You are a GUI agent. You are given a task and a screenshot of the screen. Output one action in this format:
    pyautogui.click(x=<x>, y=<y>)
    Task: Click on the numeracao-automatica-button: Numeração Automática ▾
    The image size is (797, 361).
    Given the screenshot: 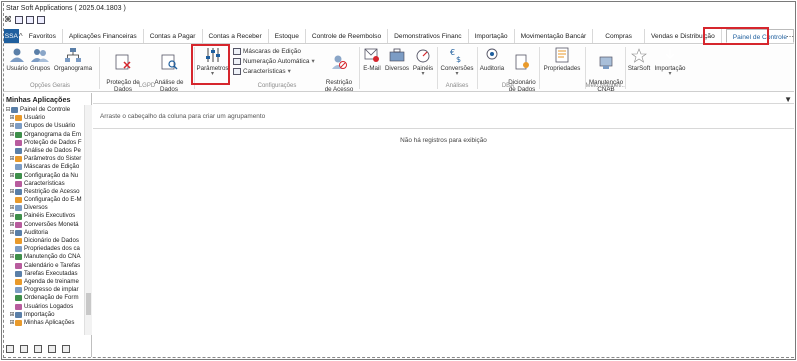 What is the action you would take?
    pyautogui.click(x=274, y=61)
    